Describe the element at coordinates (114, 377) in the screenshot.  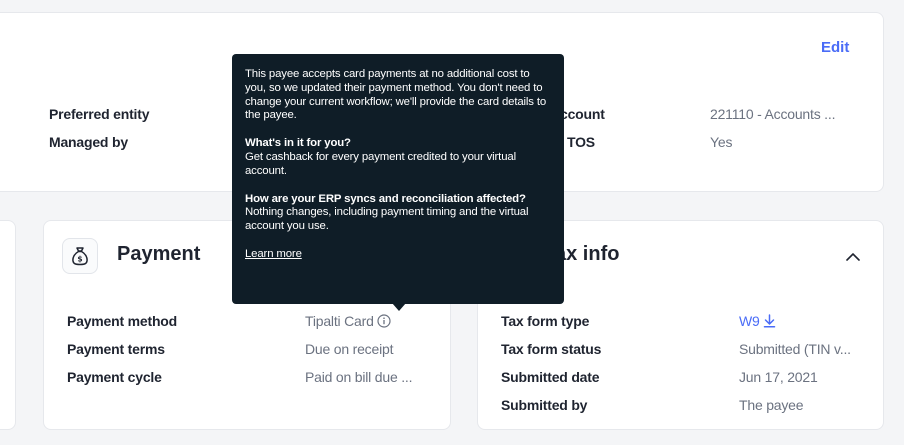
I see `payment-cycle-label: Payment cycle` at that location.